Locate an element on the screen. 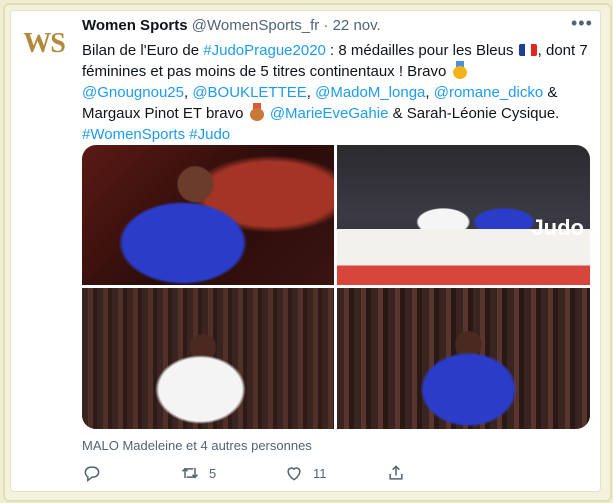 This screenshot has height=503, width=613. mention-link: @MarieEveGahie is located at coordinates (329, 113).